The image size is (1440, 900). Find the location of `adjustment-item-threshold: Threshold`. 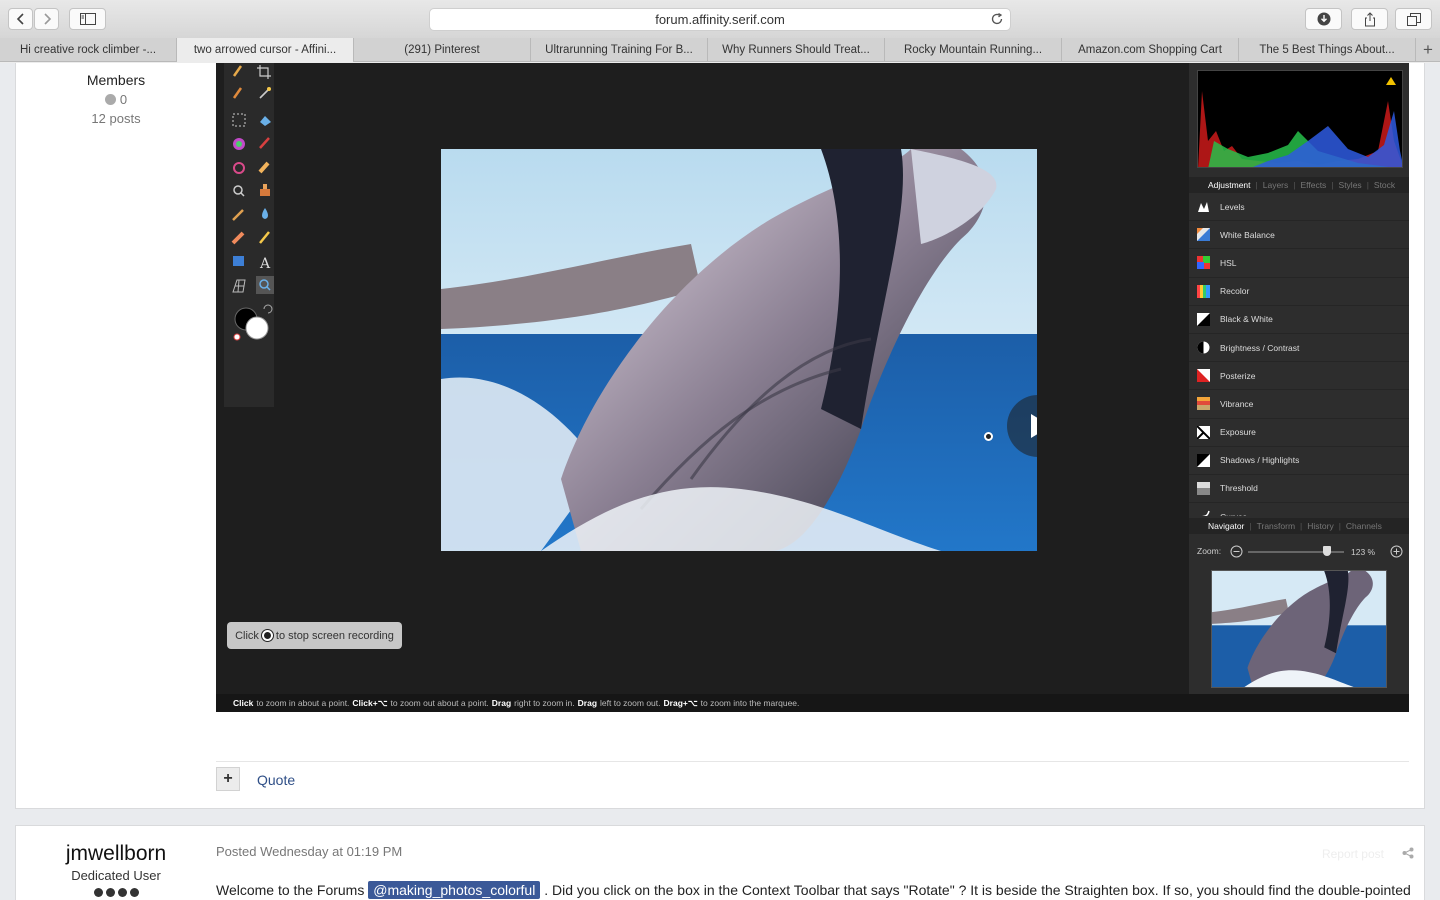

adjustment-item-threshold: Threshold is located at coordinates (1299, 489).